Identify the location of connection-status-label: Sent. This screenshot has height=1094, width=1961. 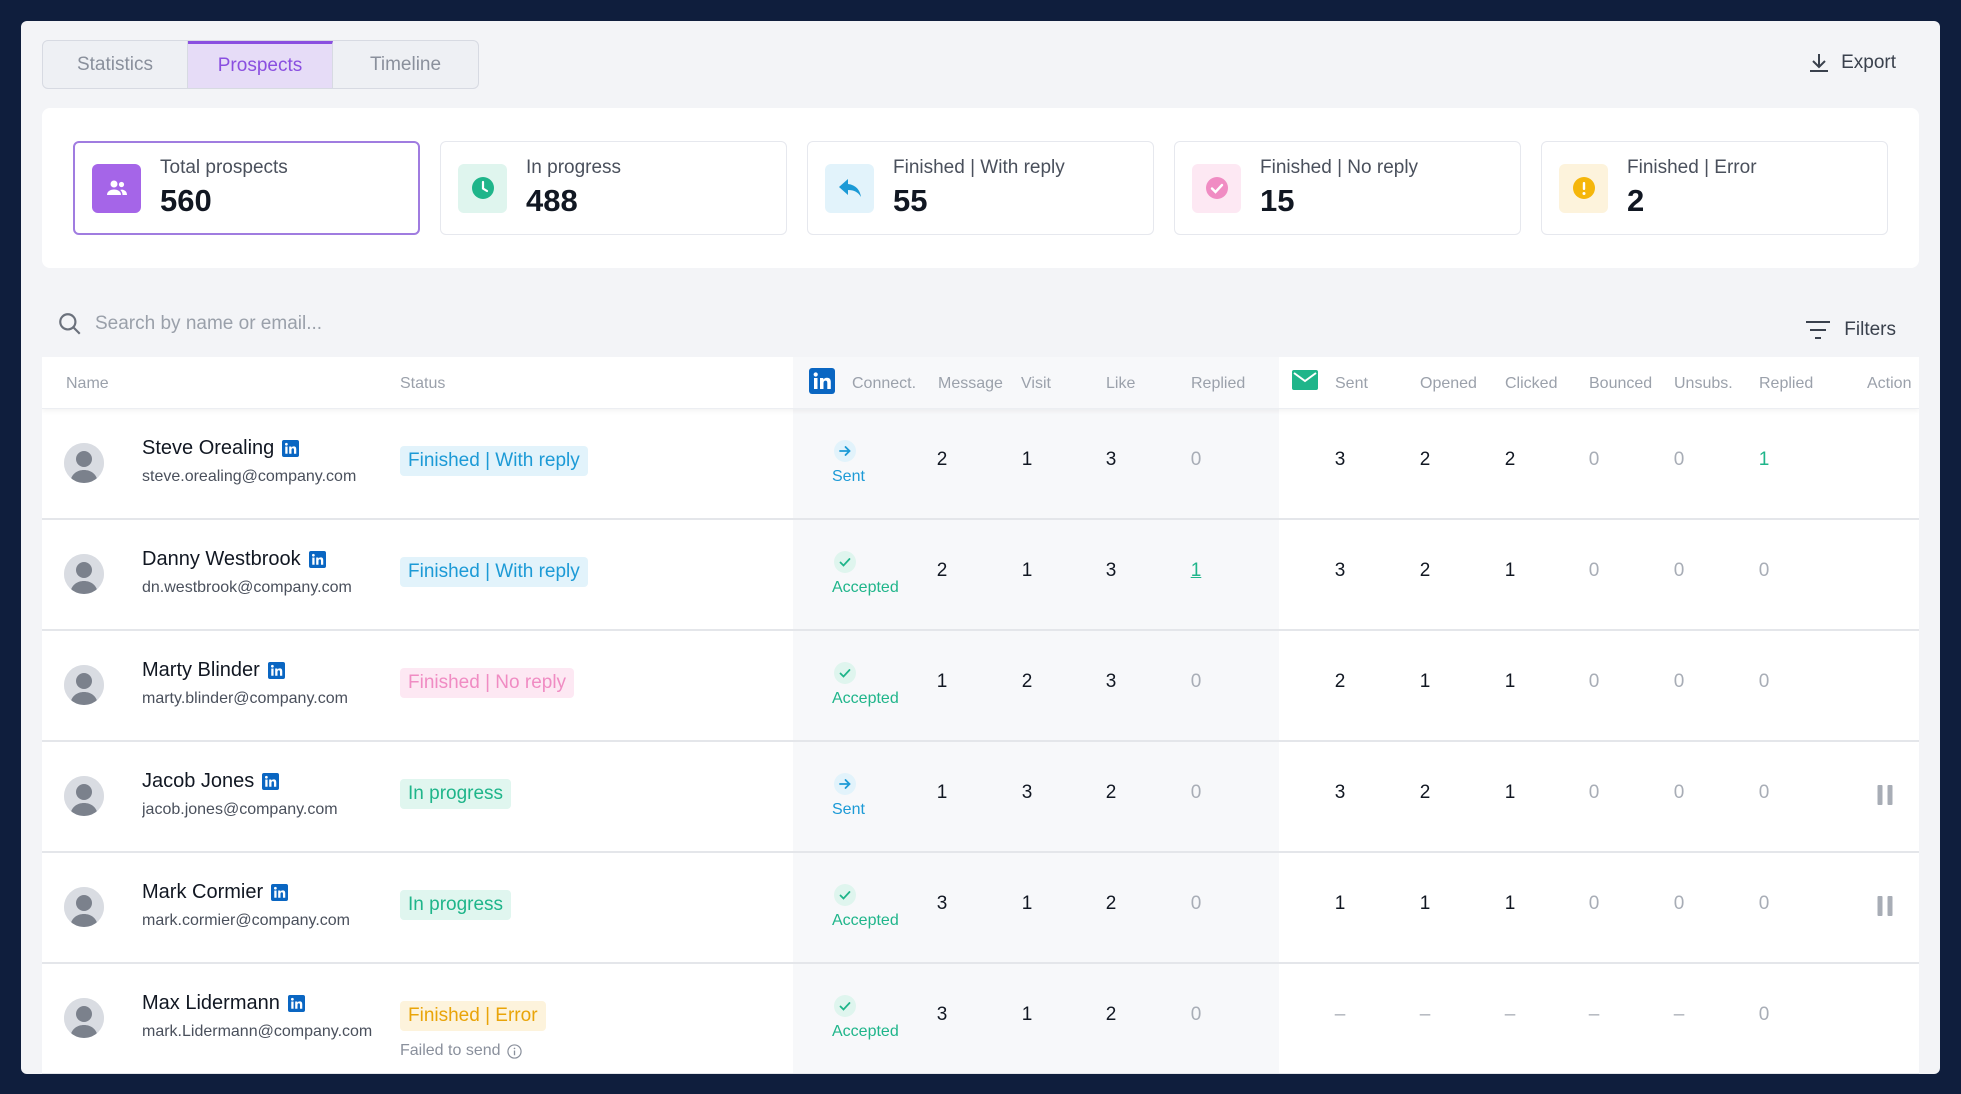
(848, 809).